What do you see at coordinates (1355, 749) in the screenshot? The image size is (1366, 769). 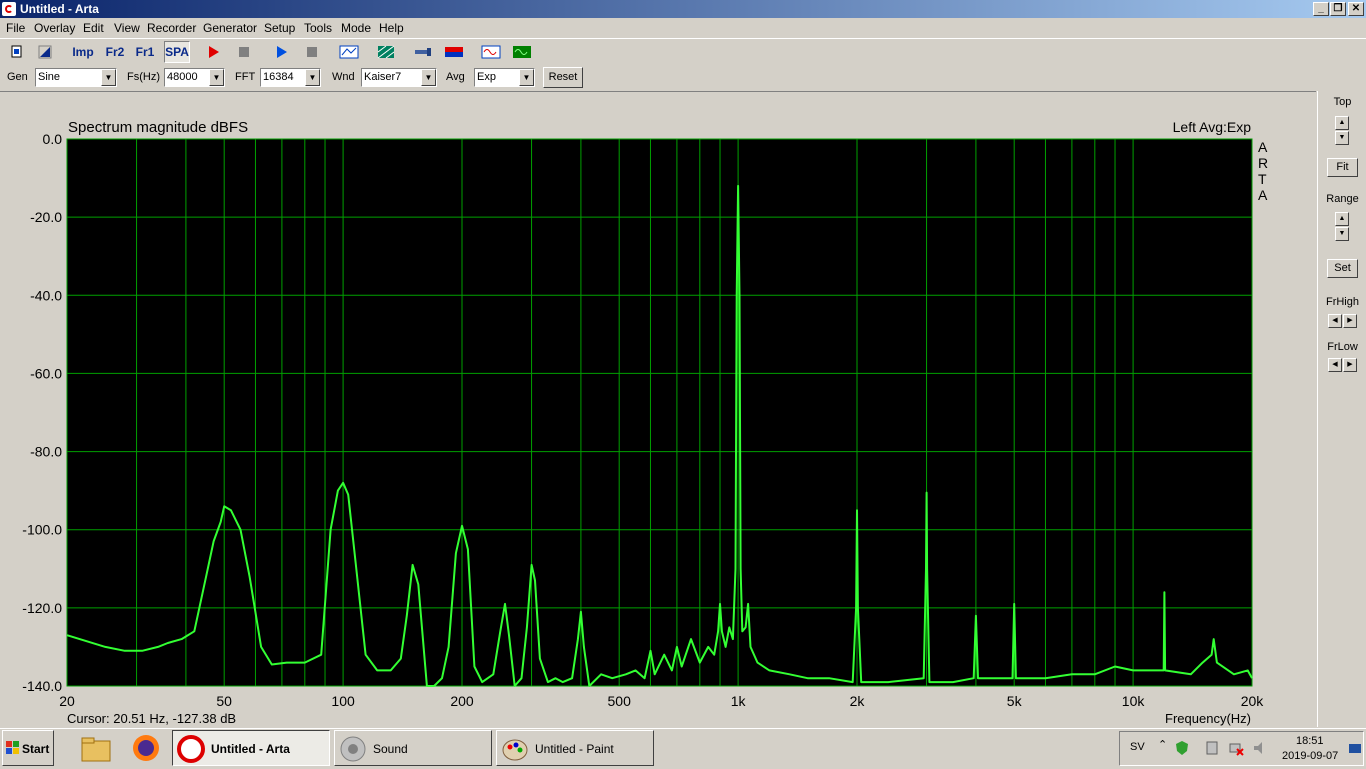 I see `show-desktop-icon` at bounding box center [1355, 749].